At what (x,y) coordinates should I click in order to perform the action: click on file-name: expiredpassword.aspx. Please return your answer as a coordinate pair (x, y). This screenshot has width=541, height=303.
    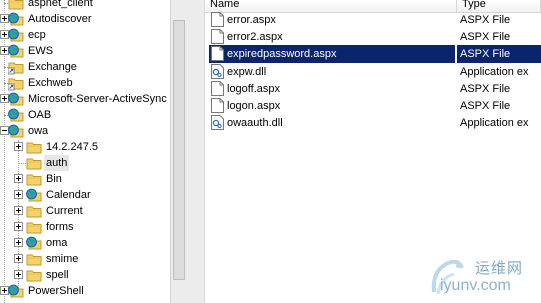
    Looking at the image, I should click on (282, 54).